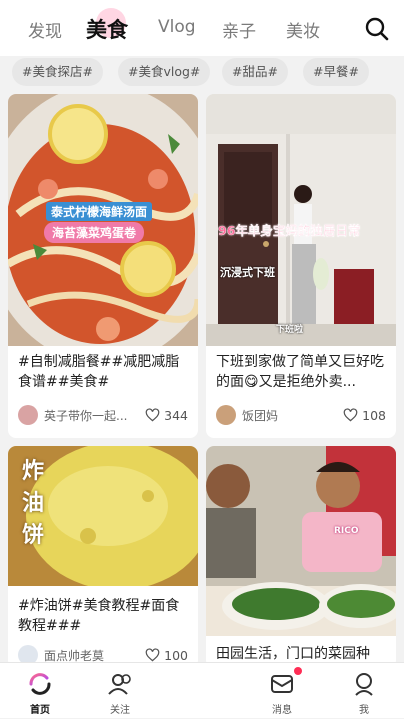 The image size is (404, 719). I want to click on nav-follow: 关注, so click(120, 691).